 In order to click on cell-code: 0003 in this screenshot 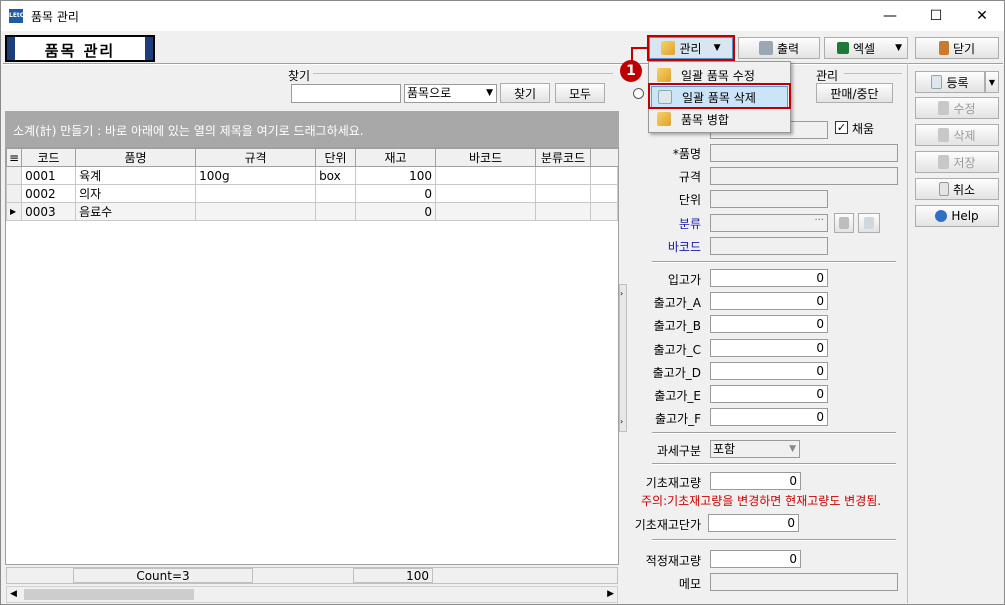, I will do `click(49, 211)`.